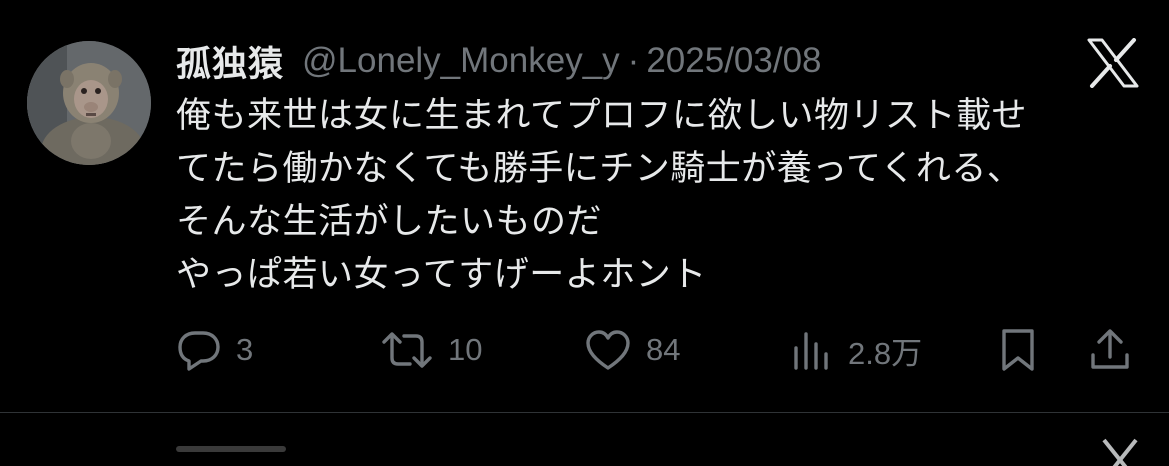  I want to click on tweet-date: 2025/03/08, so click(733, 61).